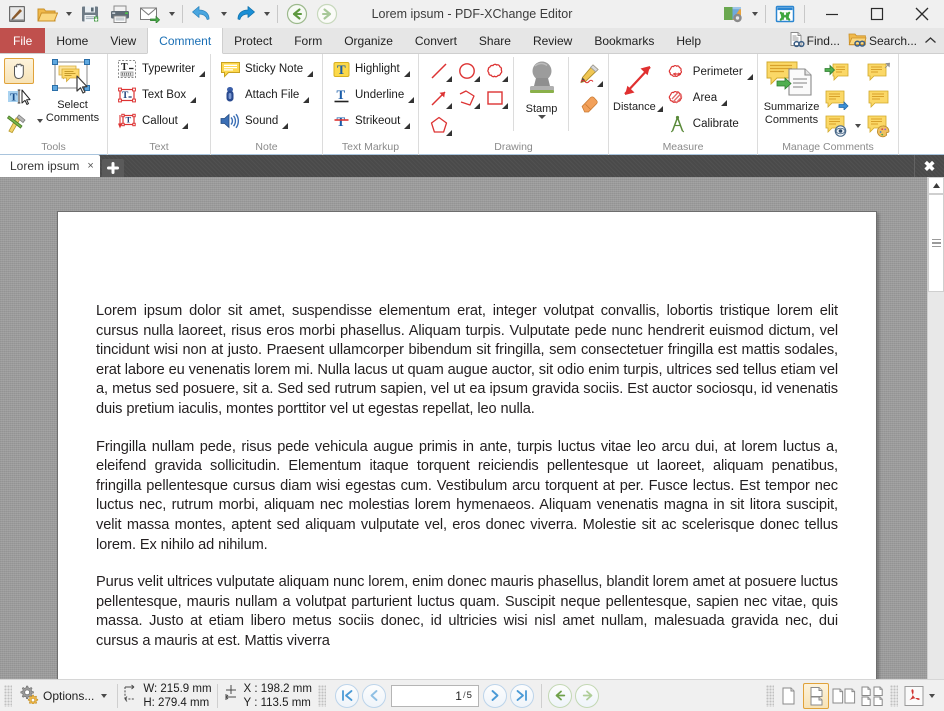  What do you see at coordinates (837, 71) in the screenshot?
I see `import-comments-button` at bounding box center [837, 71].